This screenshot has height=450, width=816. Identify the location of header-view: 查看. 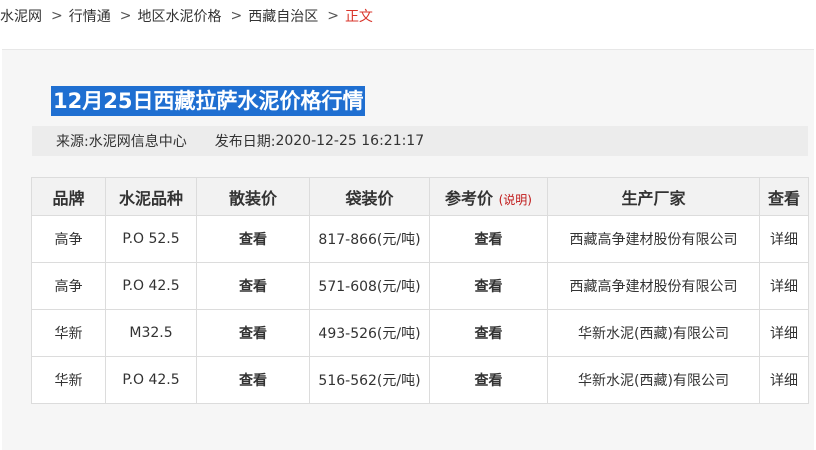
(784, 196).